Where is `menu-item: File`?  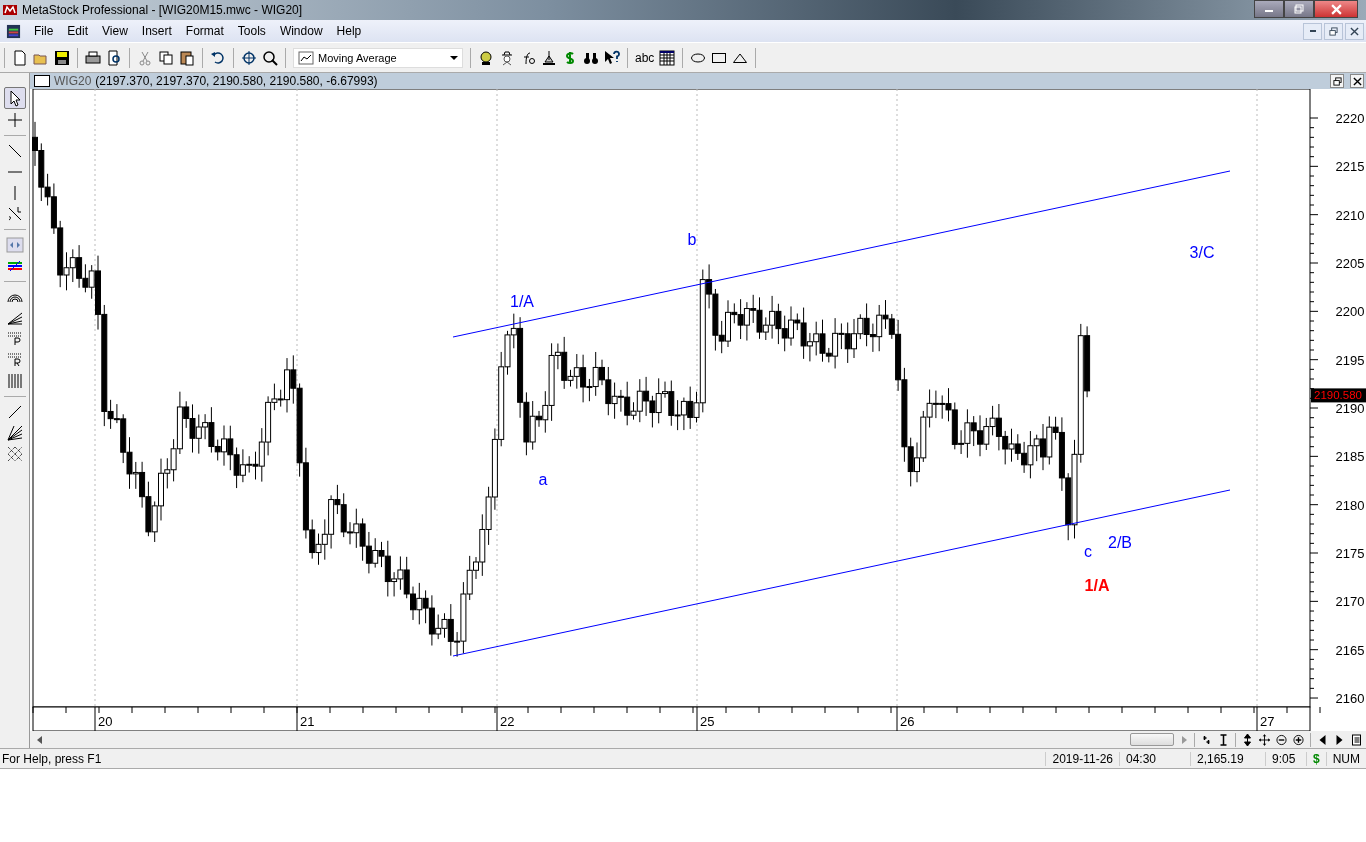
menu-item: File is located at coordinates (44, 31).